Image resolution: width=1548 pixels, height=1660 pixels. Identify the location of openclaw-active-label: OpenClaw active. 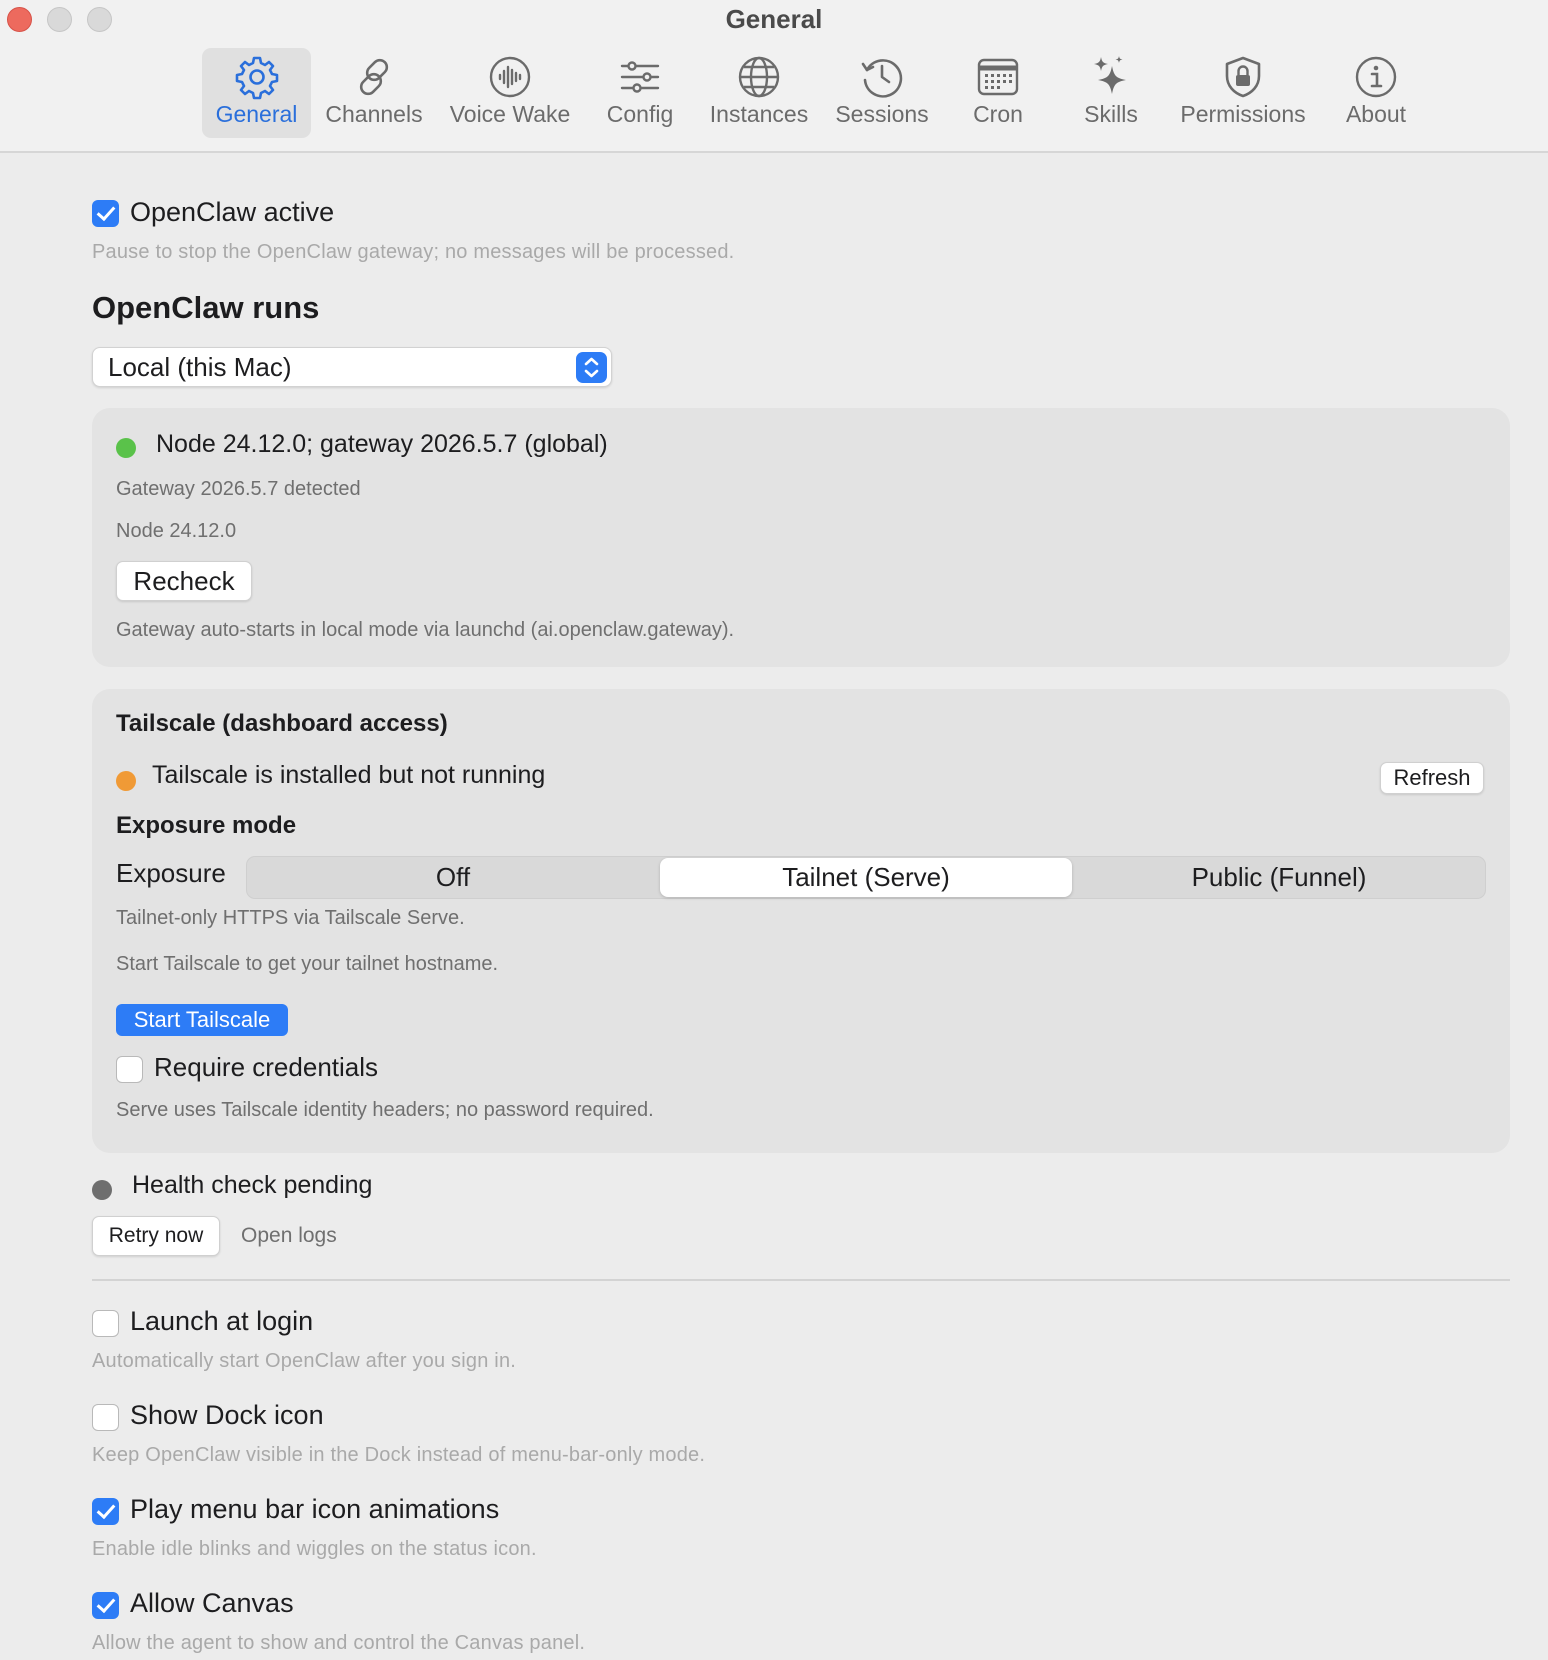
(232, 212).